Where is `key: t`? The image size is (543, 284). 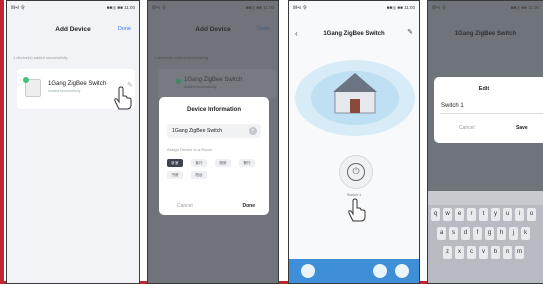 key: t is located at coordinates (483, 214).